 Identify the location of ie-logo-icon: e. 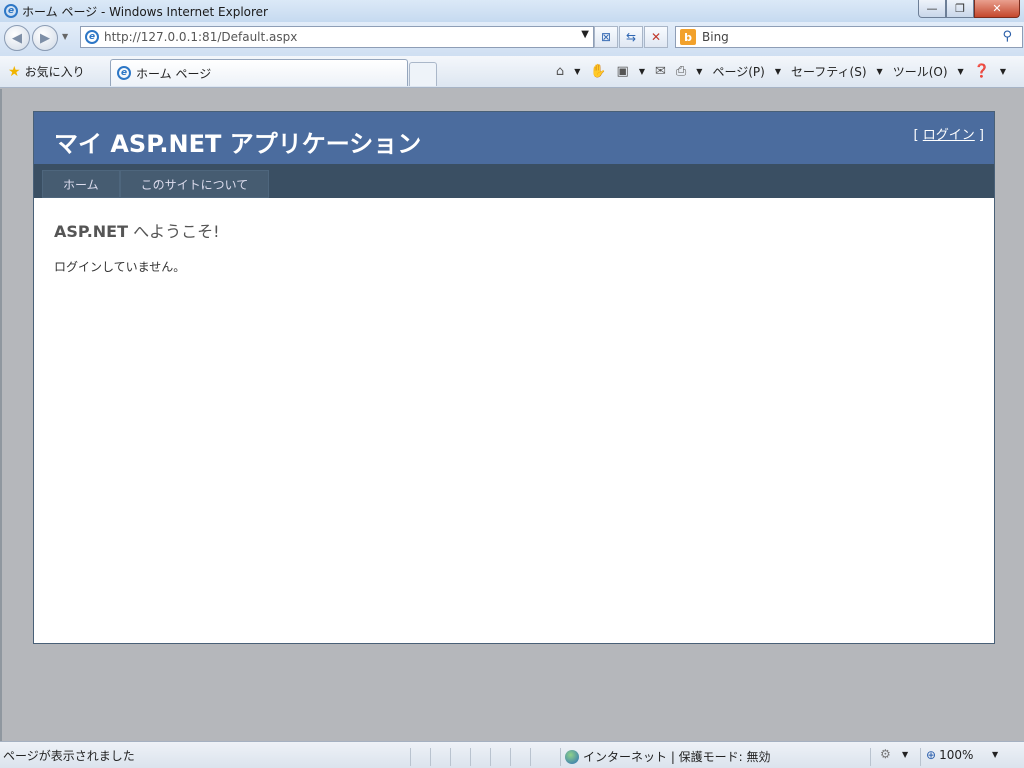
(11, 11).